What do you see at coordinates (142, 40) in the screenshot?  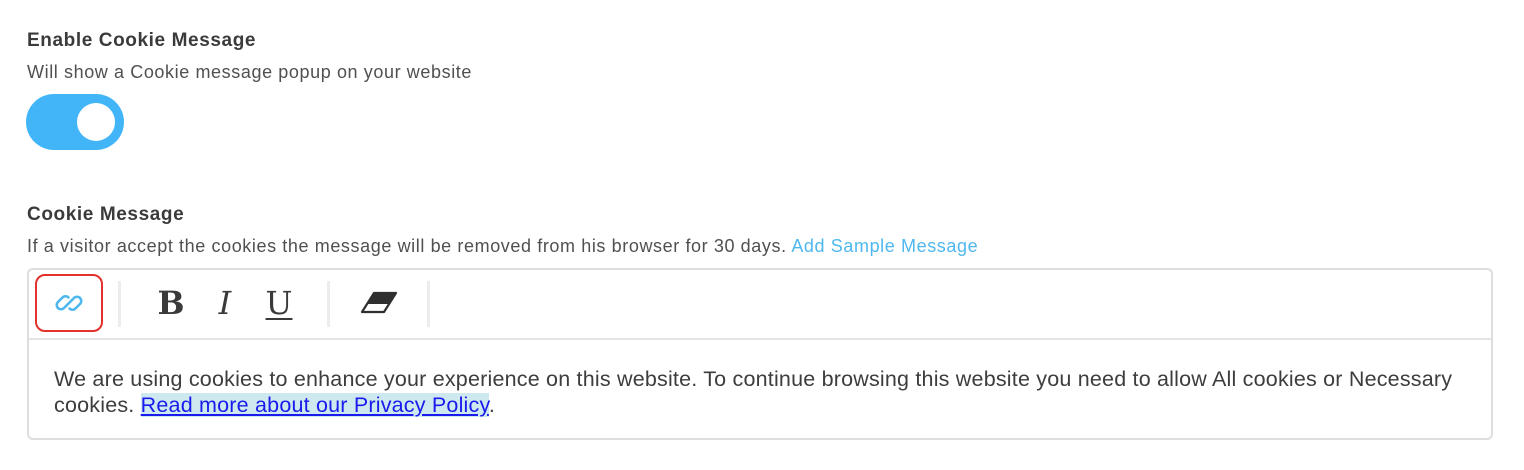 I see `enable-cookie-title: Enable Cookie Message` at bounding box center [142, 40].